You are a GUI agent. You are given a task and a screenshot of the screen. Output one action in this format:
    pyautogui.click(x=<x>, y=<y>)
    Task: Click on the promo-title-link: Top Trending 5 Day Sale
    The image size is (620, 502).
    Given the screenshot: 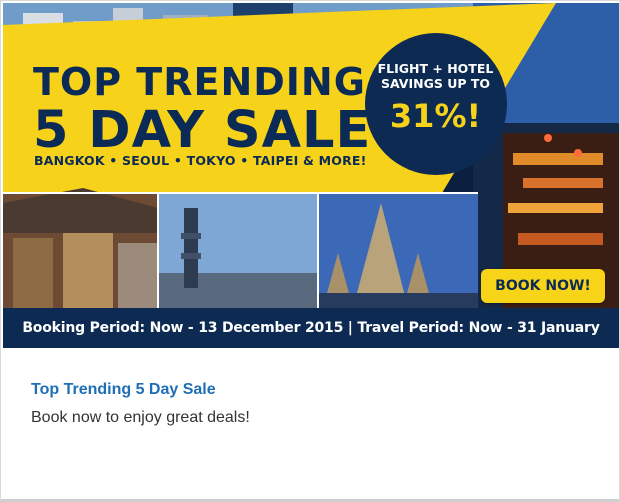 What is the action you would take?
    pyautogui.click(x=123, y=390)
    